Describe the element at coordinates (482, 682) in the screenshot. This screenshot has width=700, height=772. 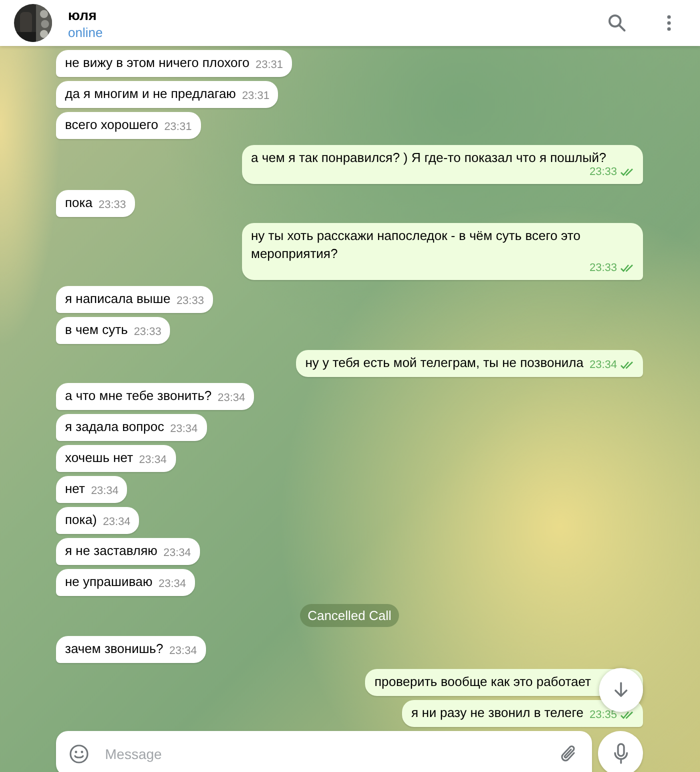
I see `message-text: проверить вообще как это работает` at that location.